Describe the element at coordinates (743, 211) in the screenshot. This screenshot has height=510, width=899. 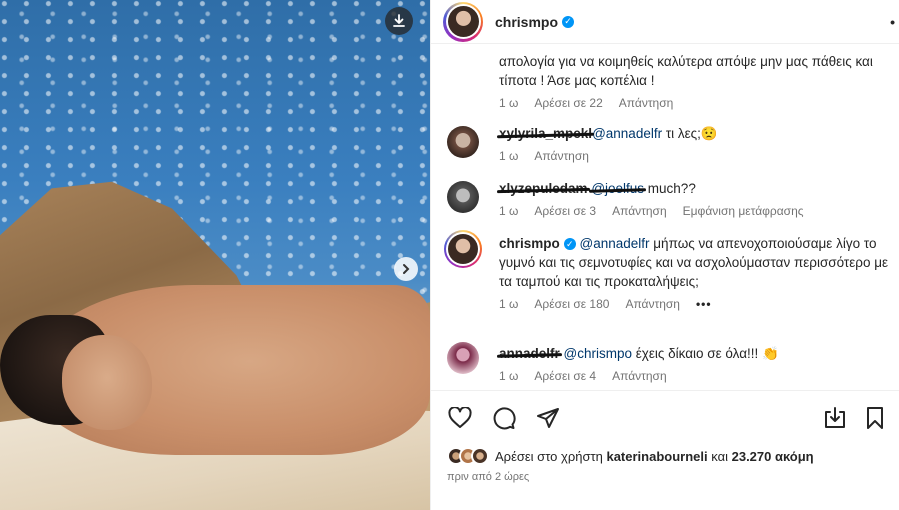
I see `translate-button: Εμφάνιση μετάφρασης` at that location.